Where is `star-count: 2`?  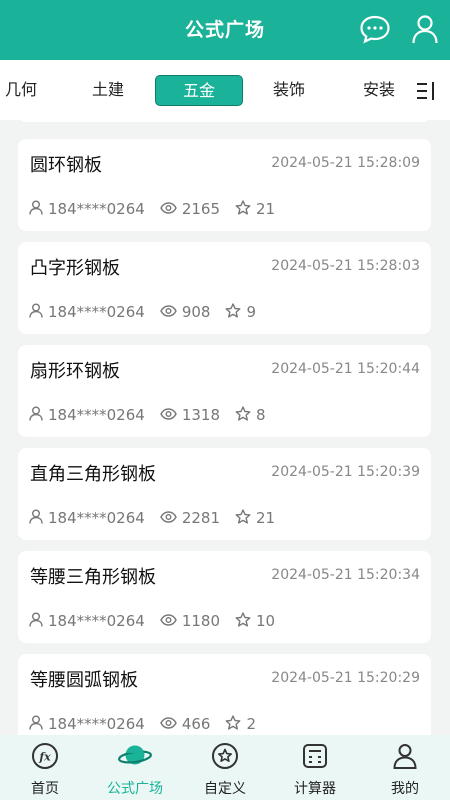 star-count: 2 is located at coordinates (251, 724).